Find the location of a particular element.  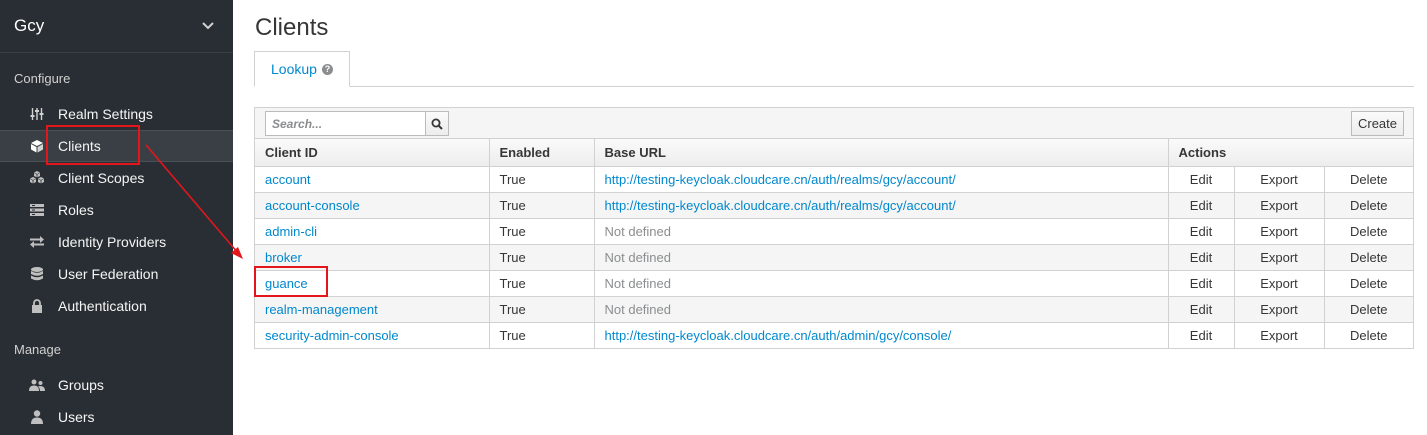

chevron-down-icon is located at coordinates (208, 26).